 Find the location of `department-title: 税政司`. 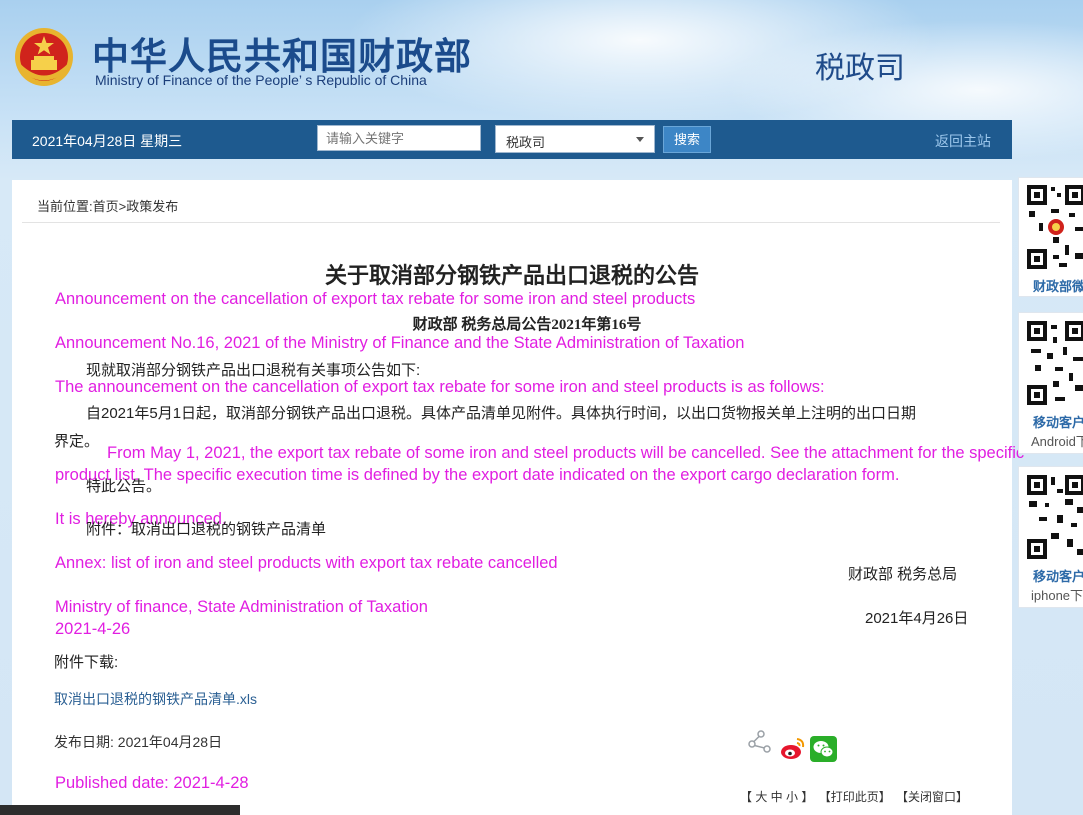

department-title: 税政司 is located at coordinates (860, 68).